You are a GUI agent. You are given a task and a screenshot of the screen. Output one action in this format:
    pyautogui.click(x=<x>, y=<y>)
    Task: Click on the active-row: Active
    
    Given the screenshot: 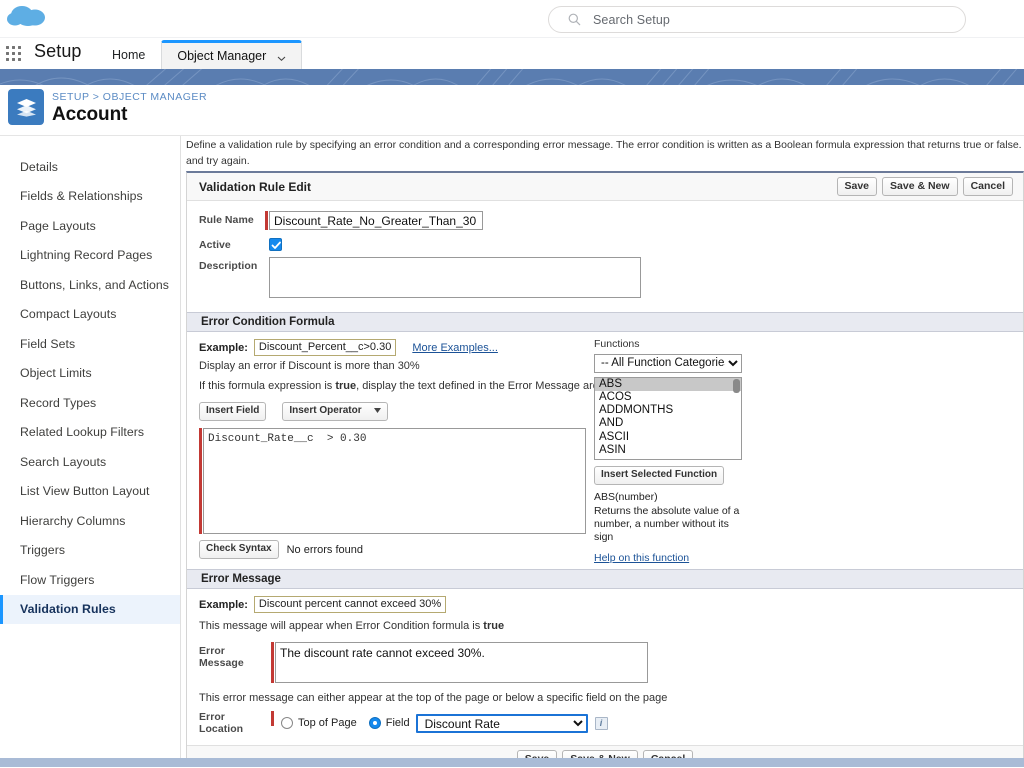 What is the action you would take?
    pyautogui.click(x=605, y=243)
    